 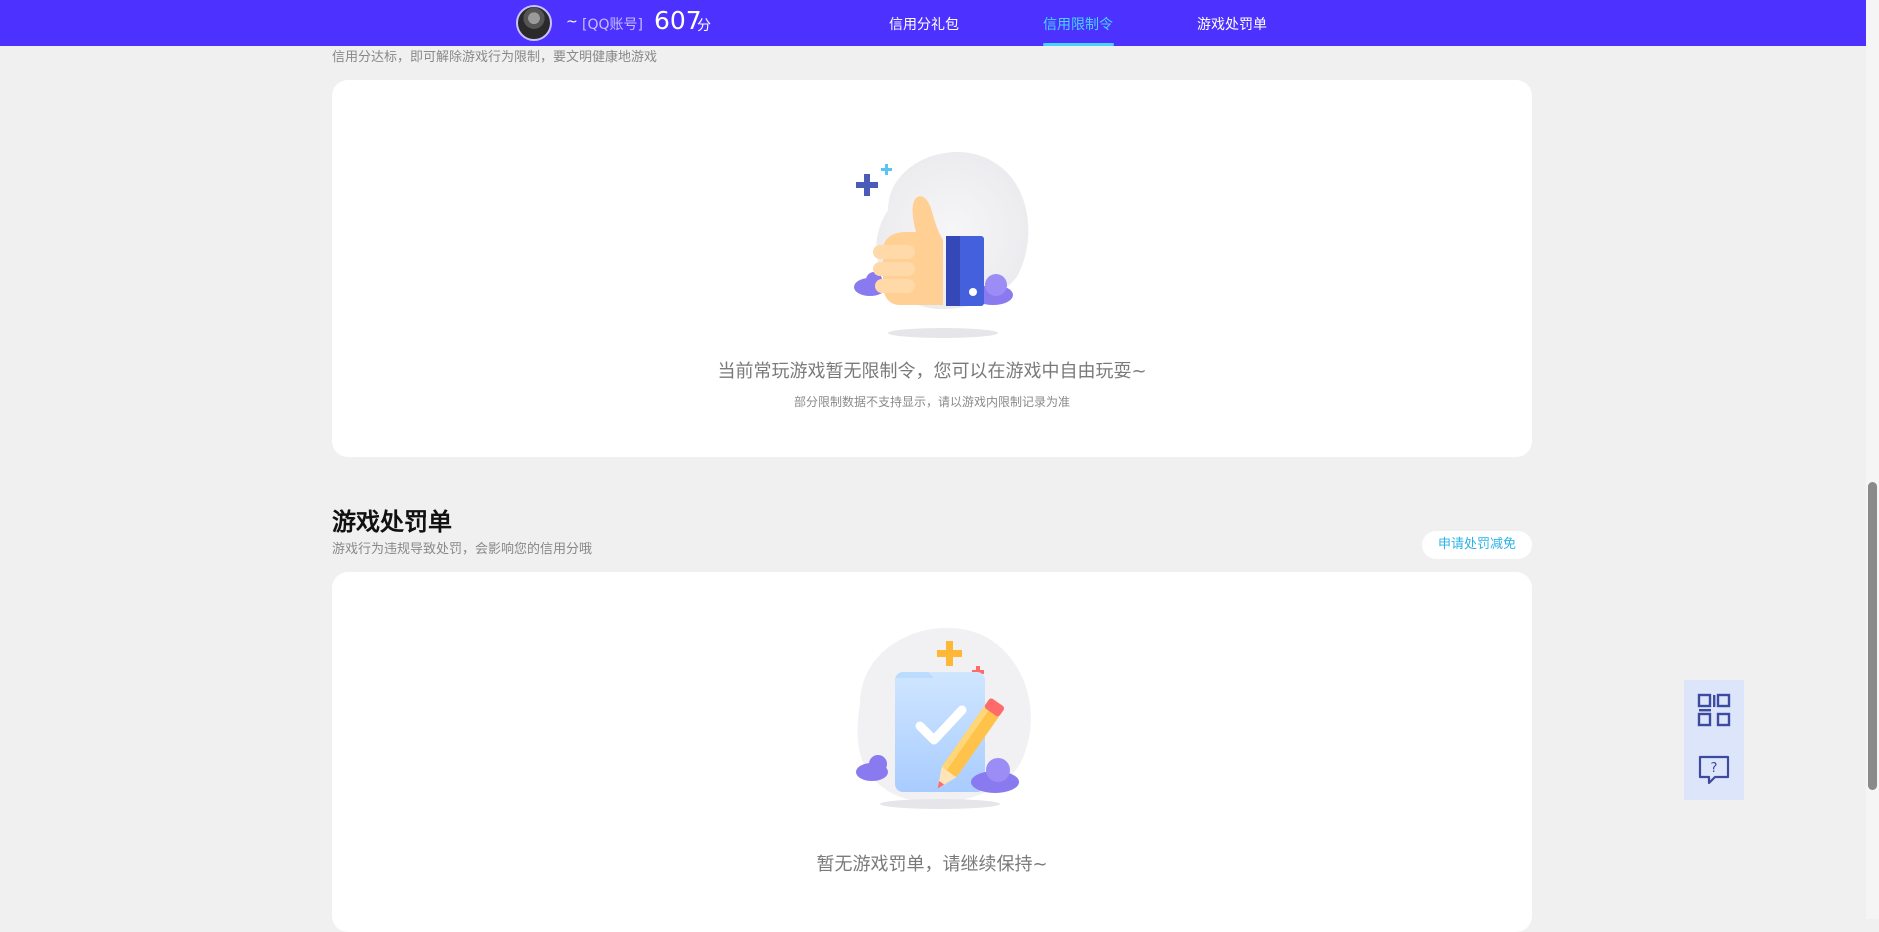 I want to click on tab-credit-restriction: 信用限制令, so click(x=1078, y=24).